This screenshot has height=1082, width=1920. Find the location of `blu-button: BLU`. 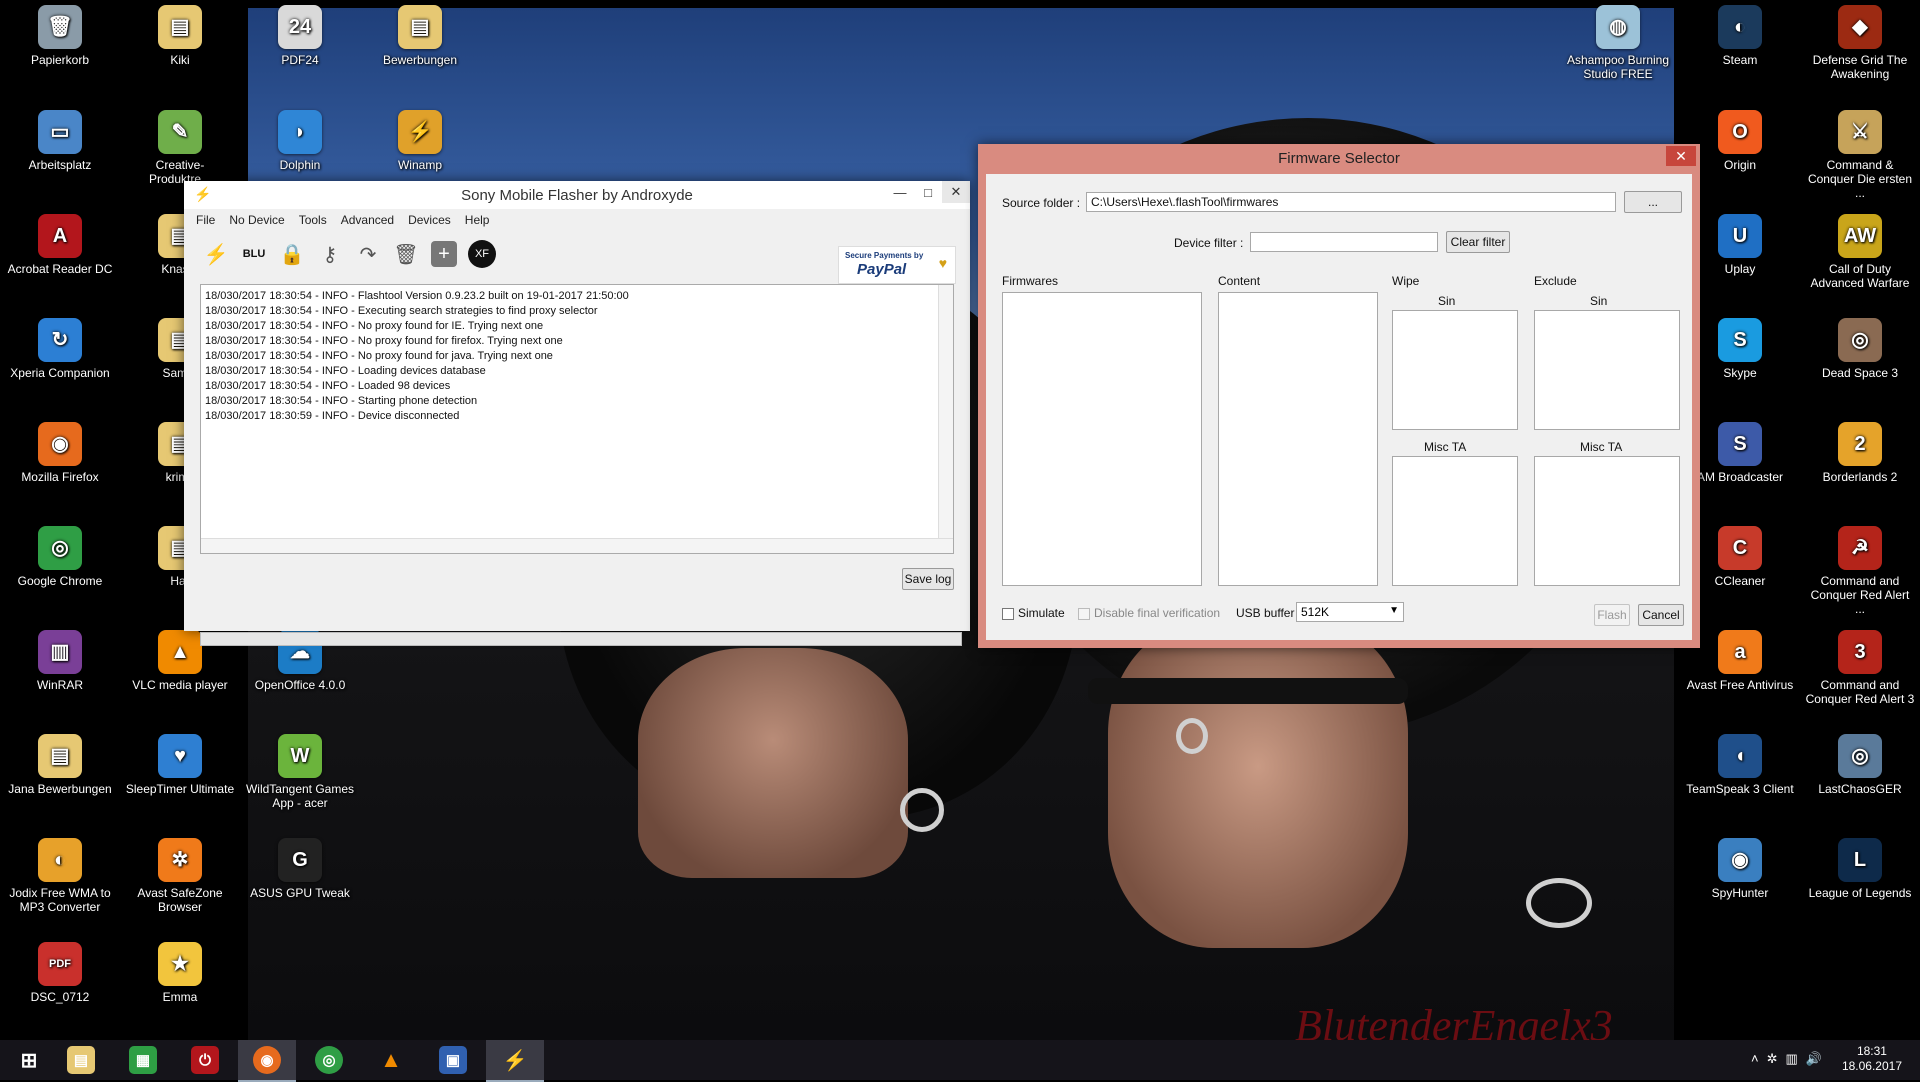

blu-button: BLU is located at coordinates (254, 254).